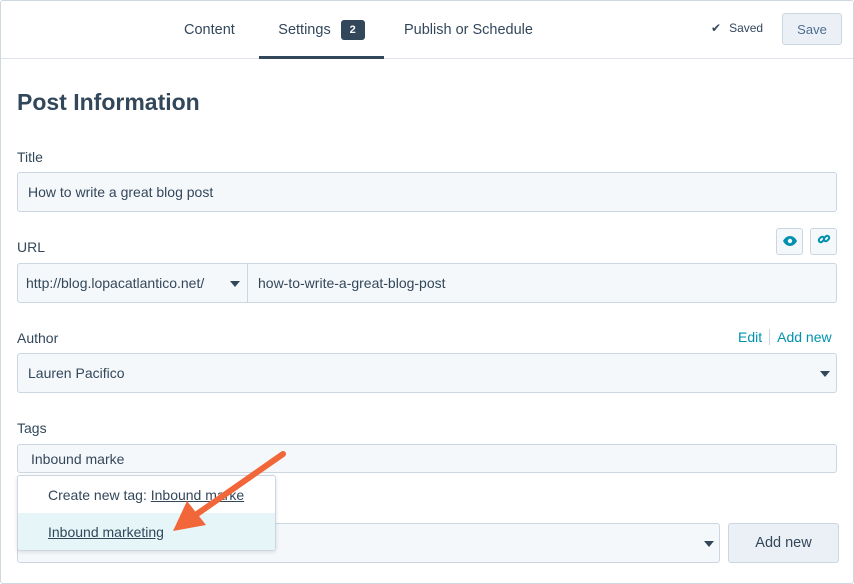 This screenshot has width=854, height=584. I want to click on copy-link-button, so click(823, 241).